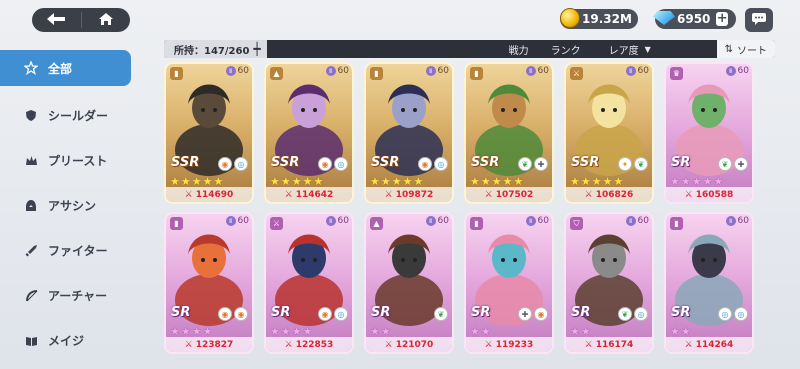 The image size is (800, 369). I want to click on sidebar-item-label: プリースト, so click(78, 161).